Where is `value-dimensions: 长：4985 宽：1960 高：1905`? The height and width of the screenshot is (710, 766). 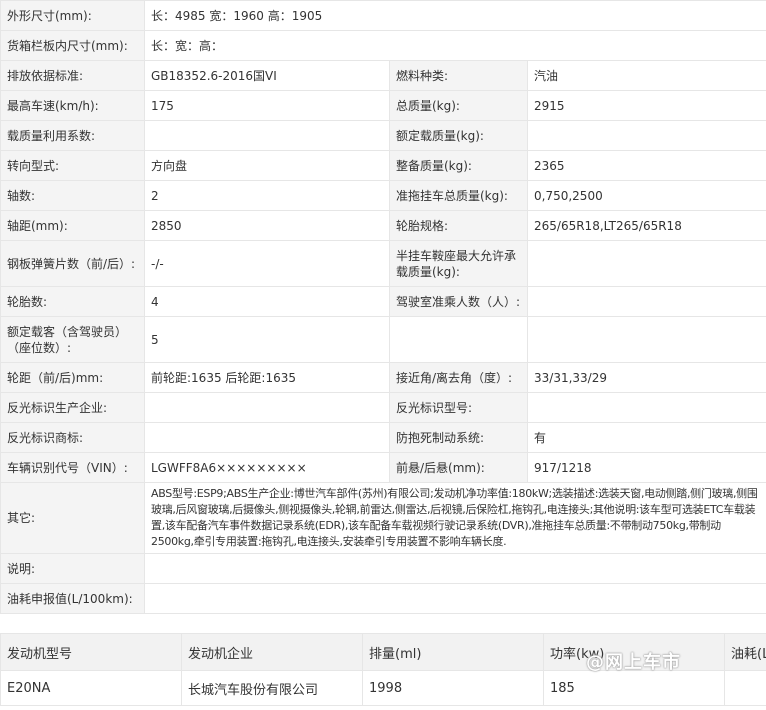 value-dimensions: 长：4985 宽：1960 高：1905 is located at coordinates (454, 15).